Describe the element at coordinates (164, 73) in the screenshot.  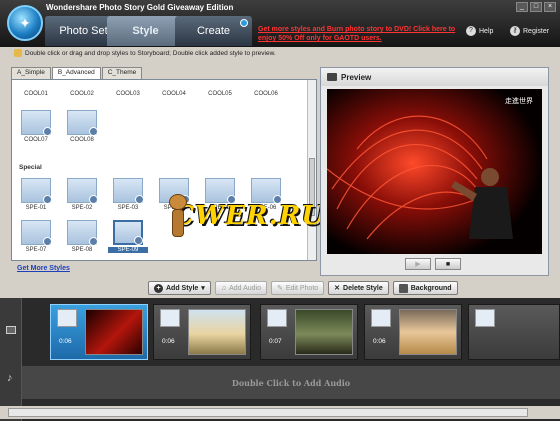
I see `style-tabs: A_Simple B_Advanced C_Theme` at that location.